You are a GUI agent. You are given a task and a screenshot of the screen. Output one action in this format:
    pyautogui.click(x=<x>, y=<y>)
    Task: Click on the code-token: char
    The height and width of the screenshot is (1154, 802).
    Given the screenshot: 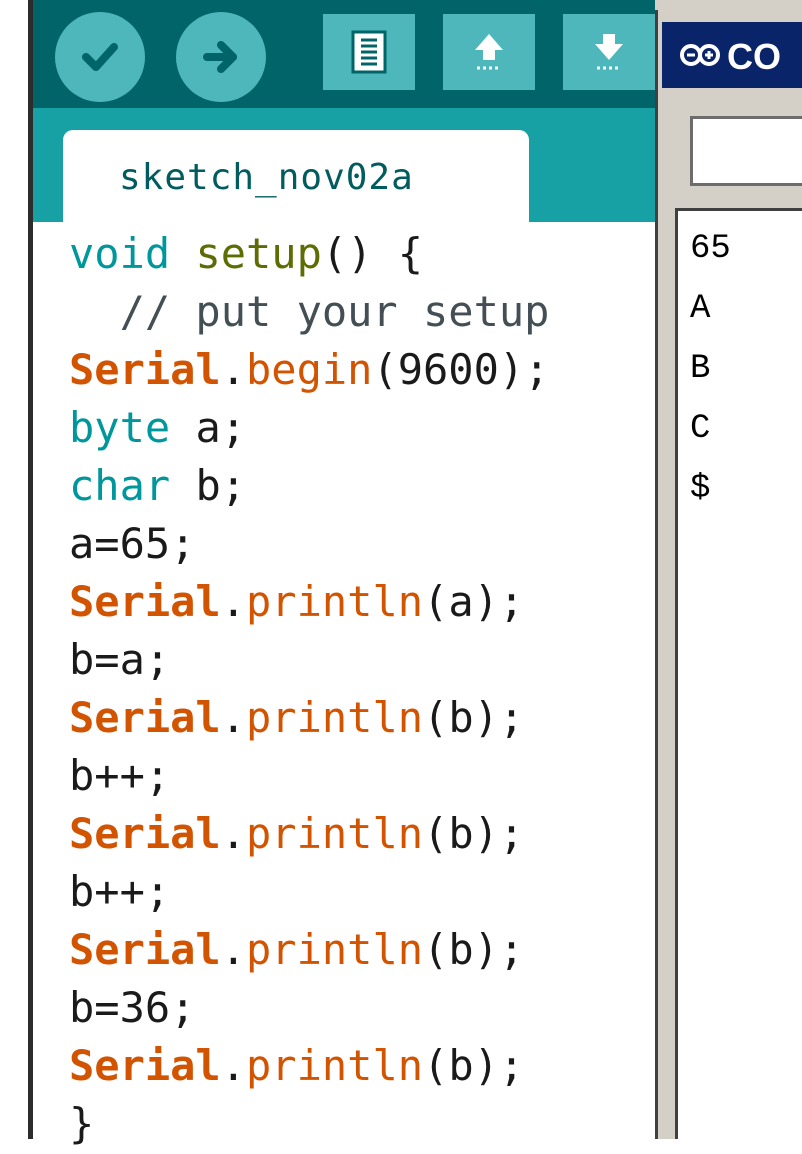 What is the action you would take?
    pyautogui.click(x=120, y=485)
    